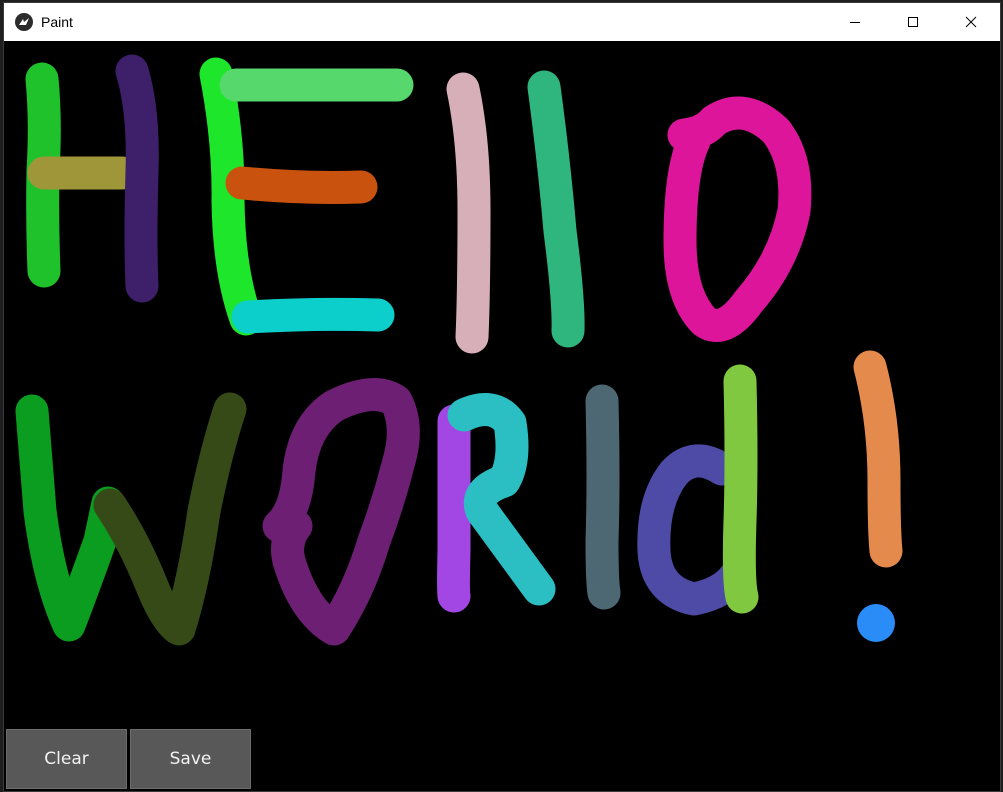  Describe the element at coordinates (170, 519) in the screenshot. I see `w-second-half-stroke` at that location.